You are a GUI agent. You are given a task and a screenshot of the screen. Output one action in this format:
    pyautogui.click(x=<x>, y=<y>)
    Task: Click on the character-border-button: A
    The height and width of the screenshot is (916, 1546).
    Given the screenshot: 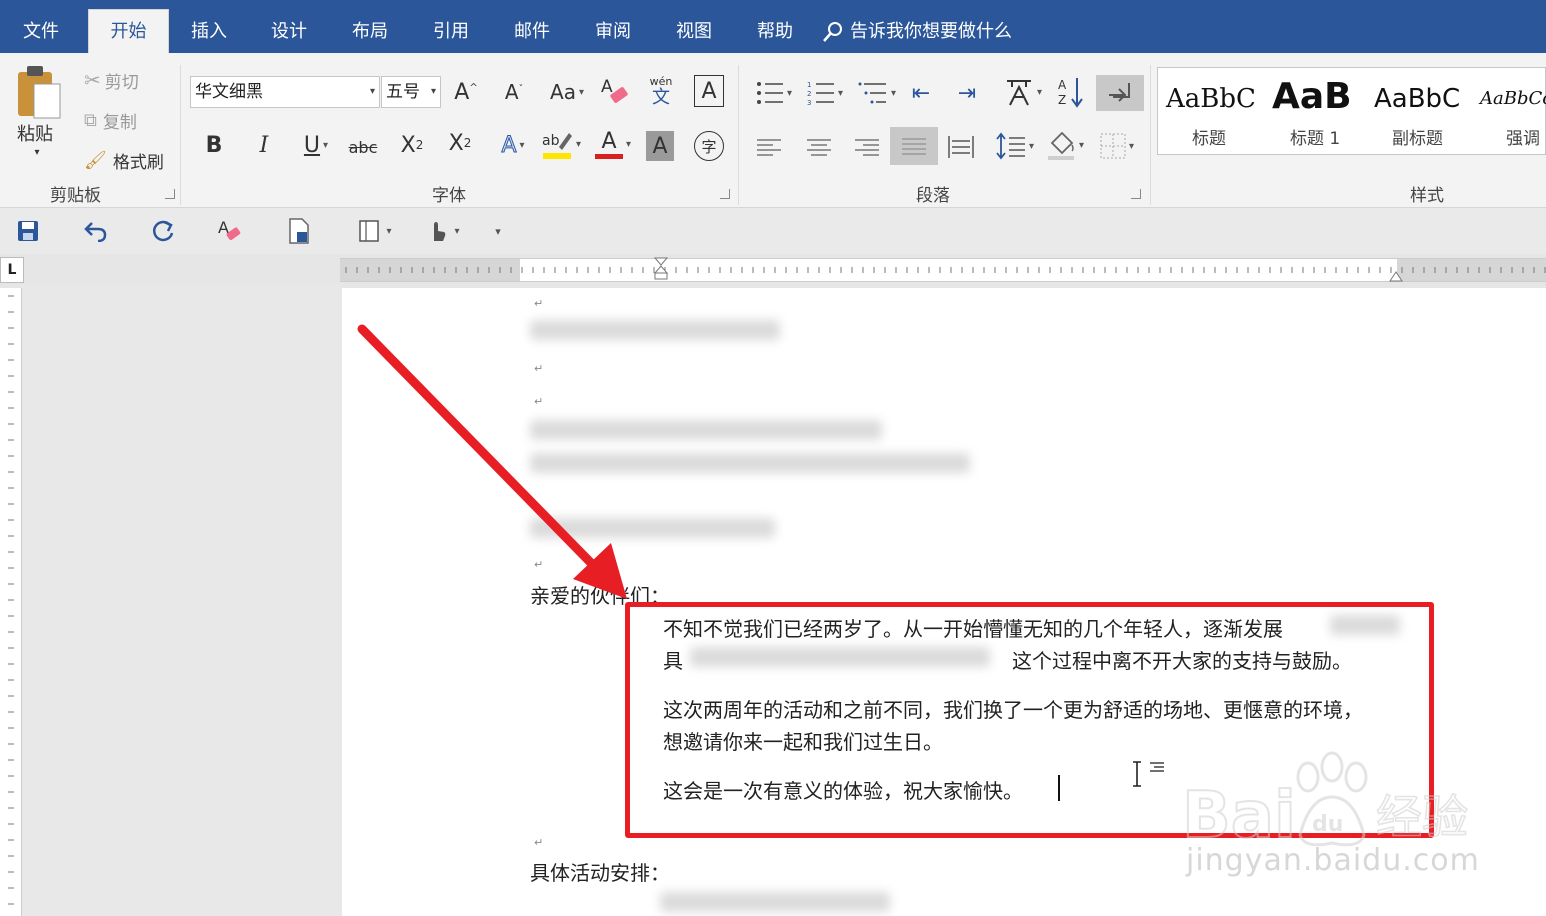 What is the action you would take?
    pyautogui.click(x=709, y=91)
    